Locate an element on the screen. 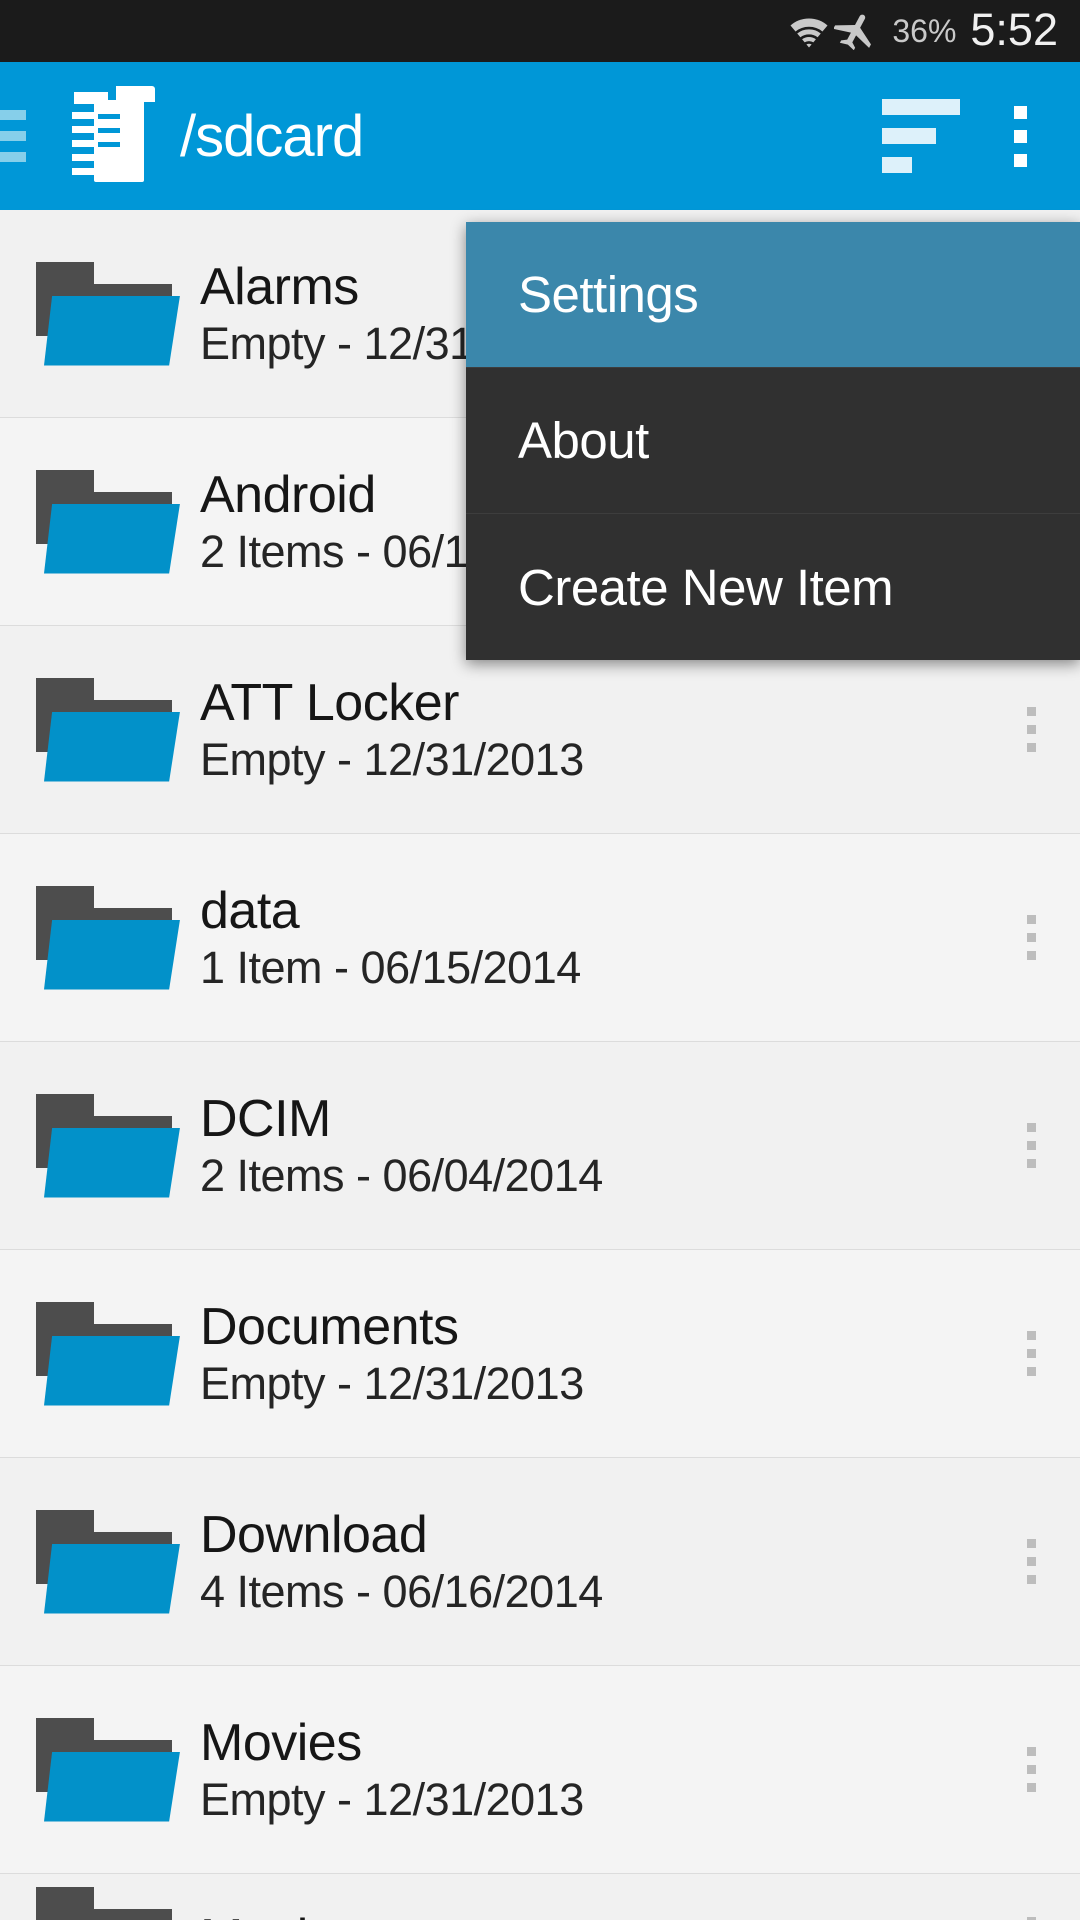 This screenshot has height=1920, width=1080. list-item-text: Download 4 Items - 06/16/2014 is located at coordinates (591, 1562).